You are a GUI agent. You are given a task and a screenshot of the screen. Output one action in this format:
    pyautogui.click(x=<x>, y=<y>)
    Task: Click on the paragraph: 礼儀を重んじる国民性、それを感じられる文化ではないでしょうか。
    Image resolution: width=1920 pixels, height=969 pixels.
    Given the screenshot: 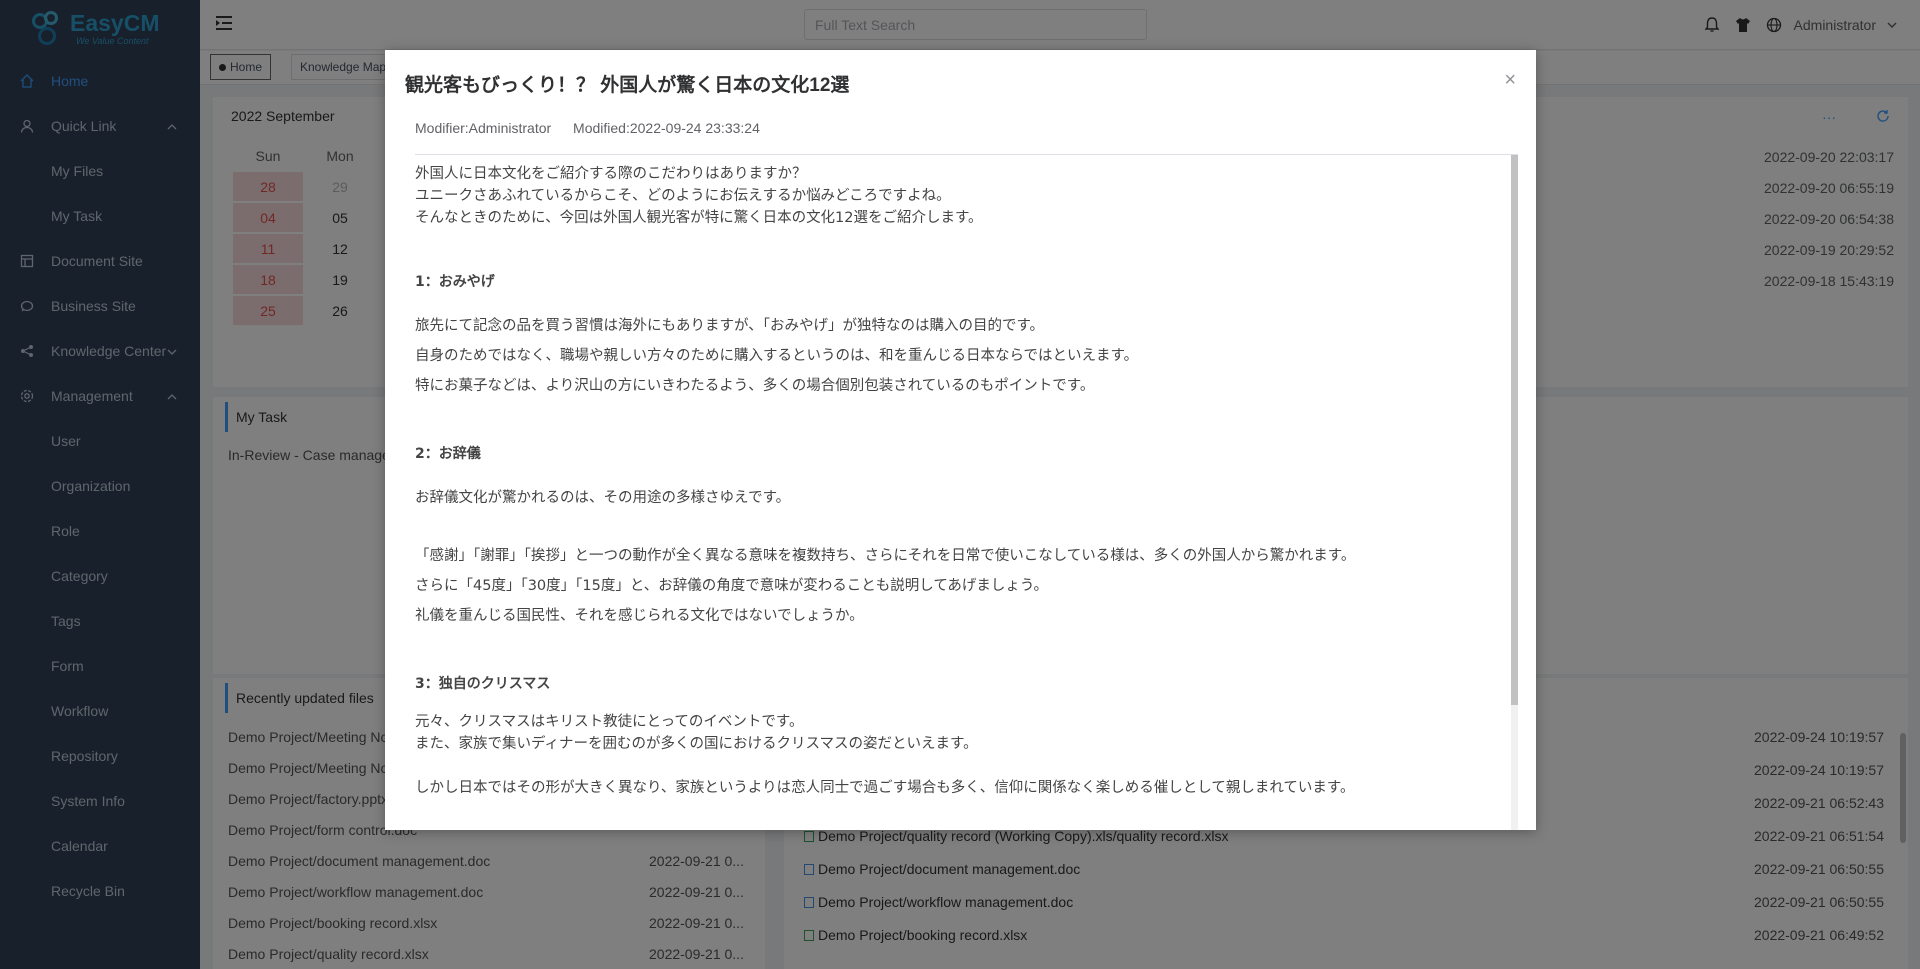 What is the action you would take?
    pyautogui.click(x=639, y=616)
    